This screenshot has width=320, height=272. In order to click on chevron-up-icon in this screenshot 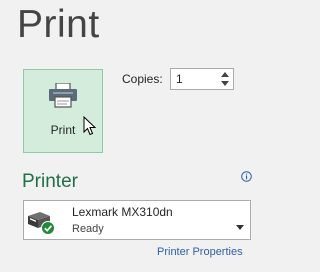, I will do `click(225, 74)`.